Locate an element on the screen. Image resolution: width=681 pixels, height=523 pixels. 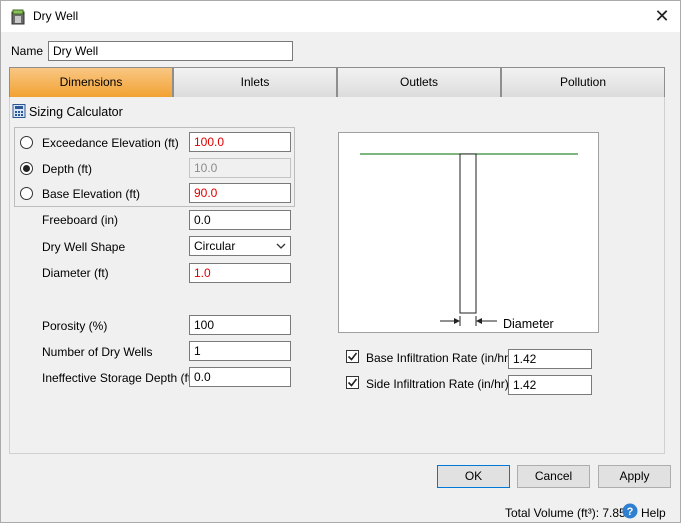
exceedance-label: Exceedance Elevation (ft) is located at coordinates (110, 143).